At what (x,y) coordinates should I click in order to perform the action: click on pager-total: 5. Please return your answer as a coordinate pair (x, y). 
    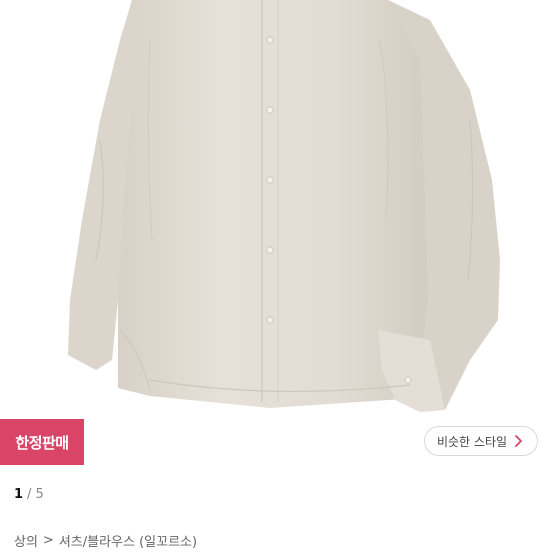
    Looking at the image, I should click on (39, 494).